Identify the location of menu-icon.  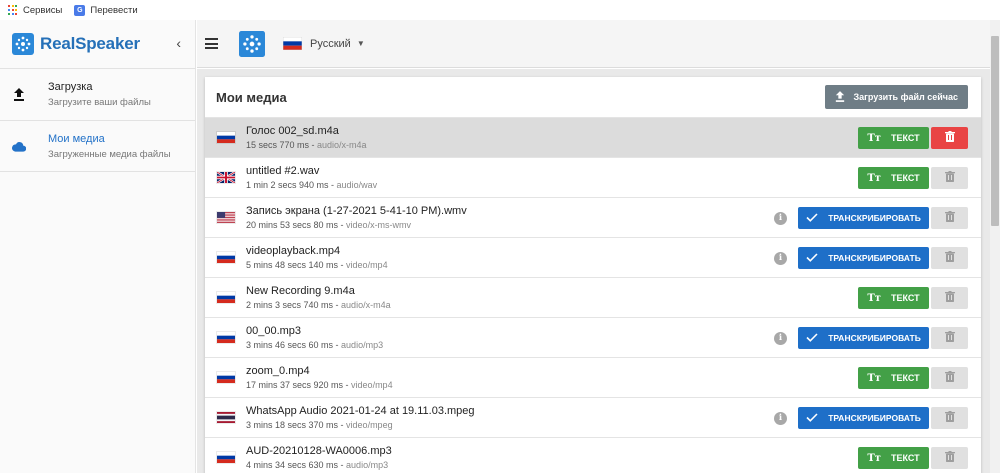
(211, 43).